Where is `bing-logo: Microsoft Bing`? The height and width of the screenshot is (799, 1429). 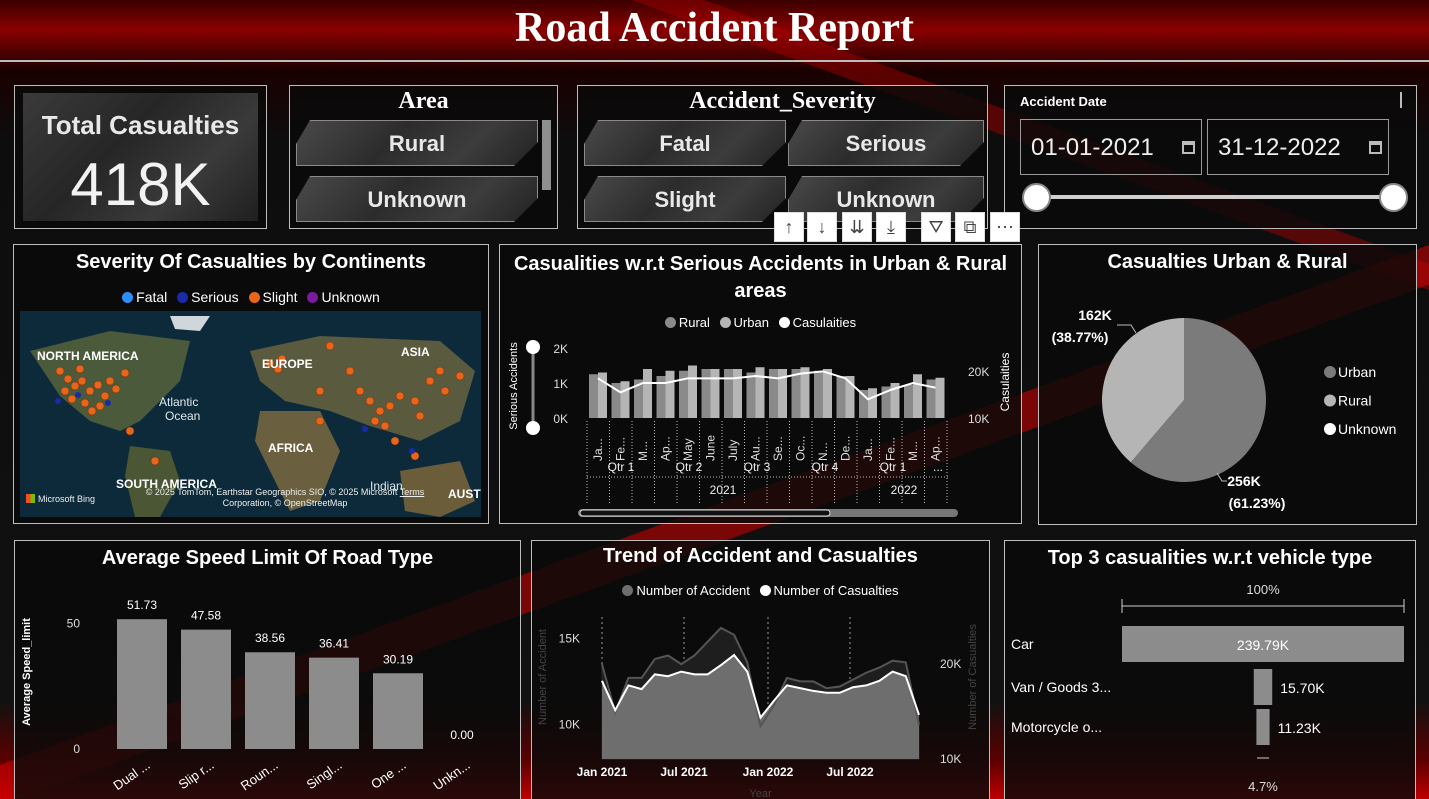 bing-logo: Microsoft Bing is located at coordinates (60, 499).